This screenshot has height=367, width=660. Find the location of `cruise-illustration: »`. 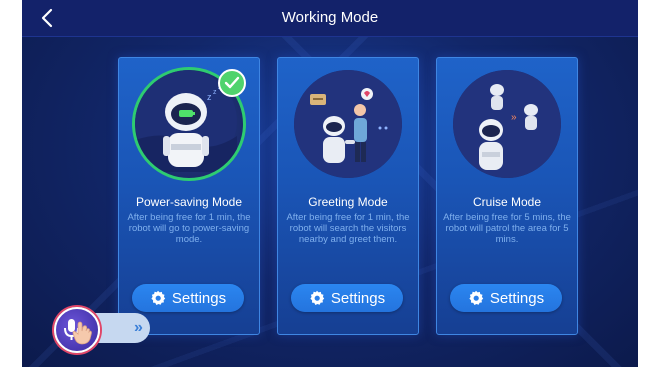

cruise-illustration: » is located at coordinates (507, 124).